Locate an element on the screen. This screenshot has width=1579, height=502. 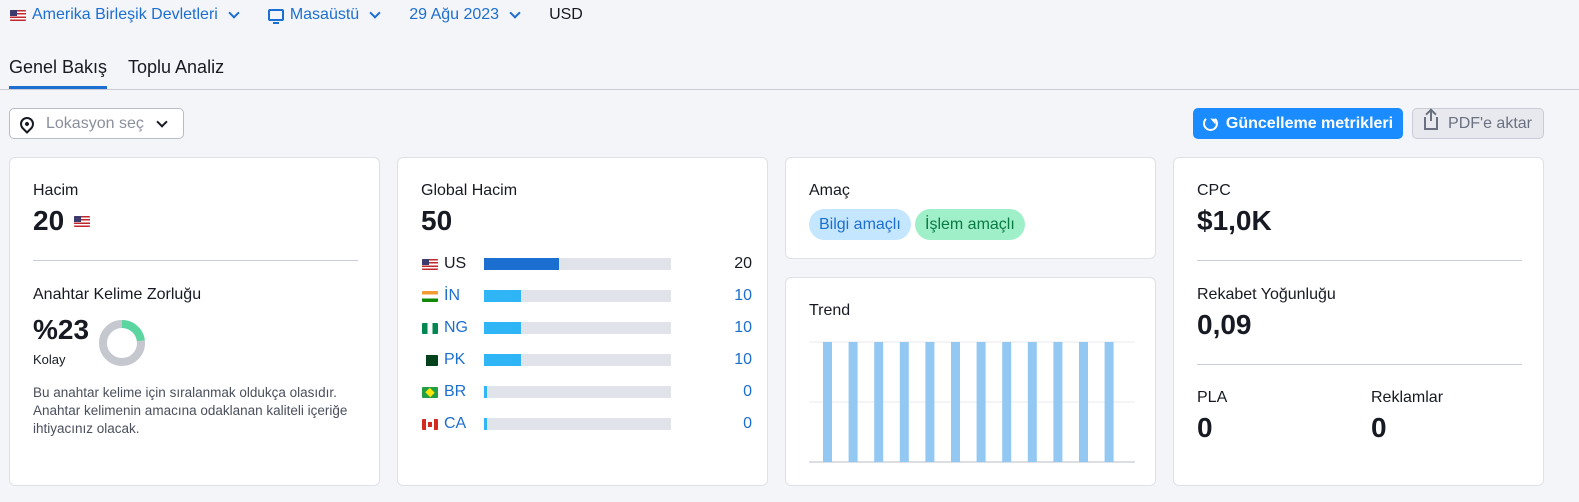
country-code: BR is located at coordinates (464, 392).